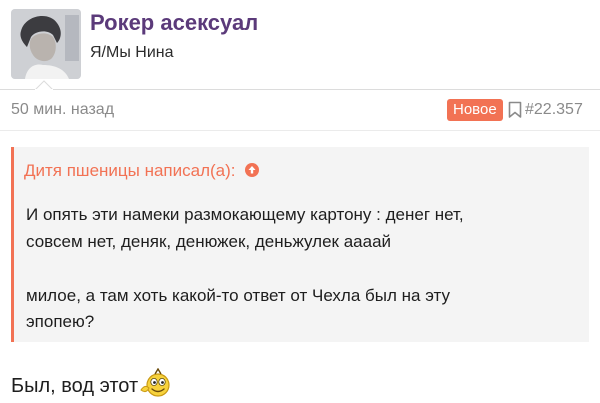  What do you see at coordinates (62, 110) in the screenshot?
I see `post-time: 50 мин. назад` at bounding box center [62, 110].